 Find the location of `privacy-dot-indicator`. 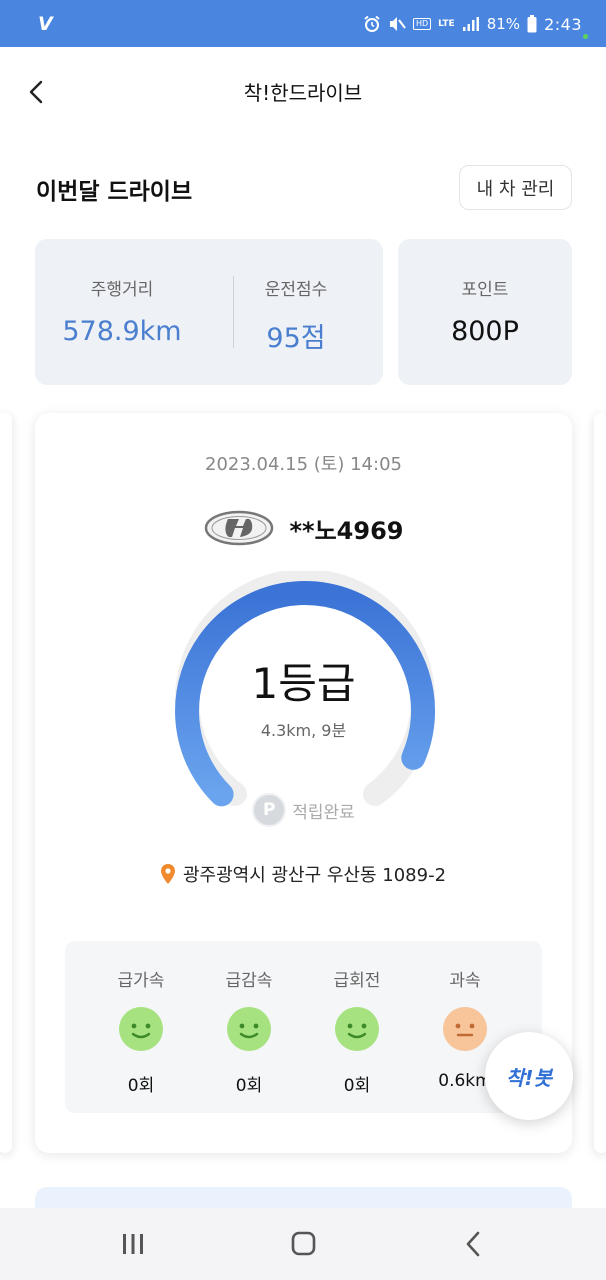

privacy-dot-indicator is located at coordinates (585, 36).